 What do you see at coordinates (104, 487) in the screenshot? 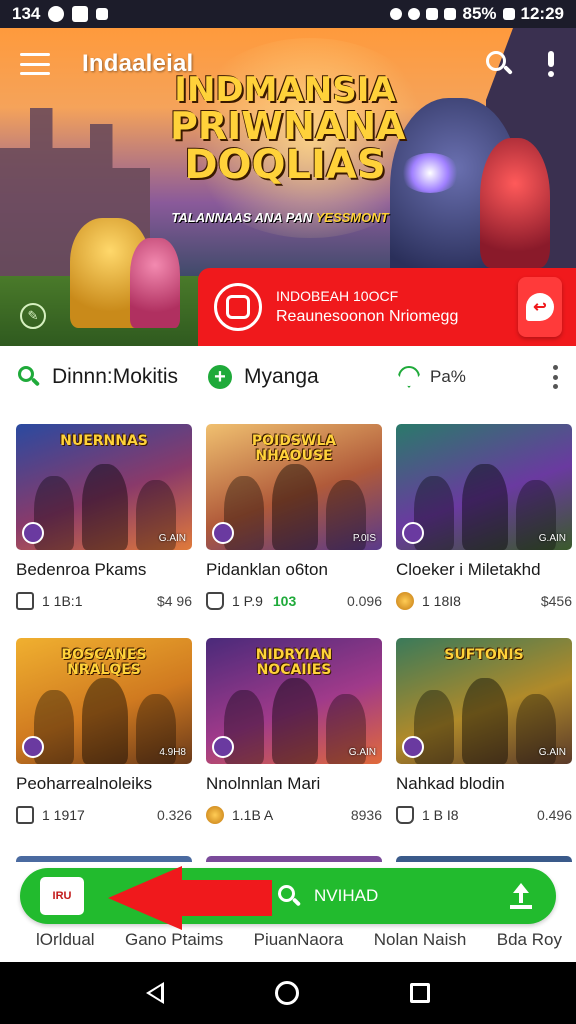
I see `game-thumbnail: NUERNNAS G.AIN` at bounding box center [104, 487].